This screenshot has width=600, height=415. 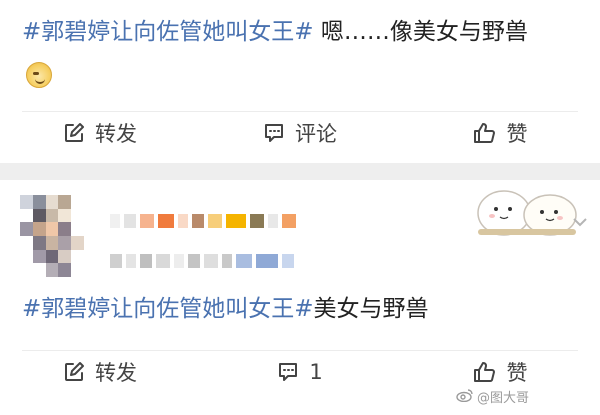 What do you see at coordinates (52, 236) in the screenshot?
I see `avatar` at bounding box center [52, 236].